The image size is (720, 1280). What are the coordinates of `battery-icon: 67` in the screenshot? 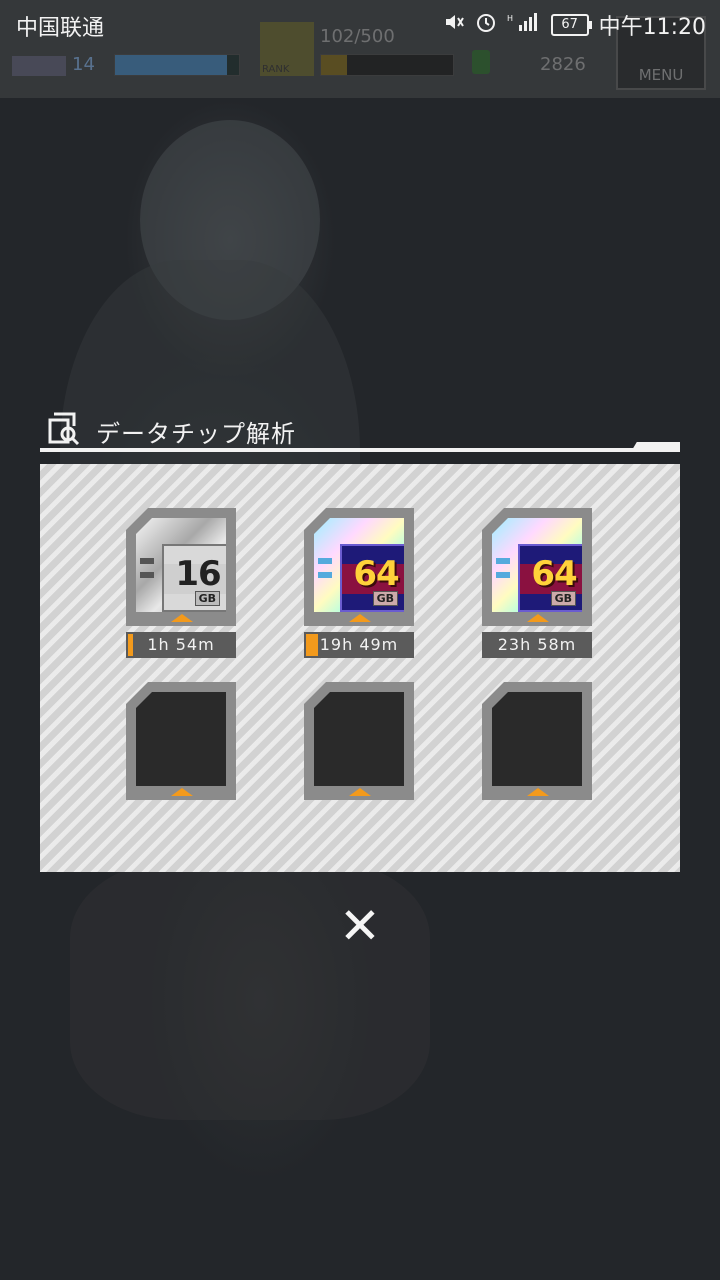 It's located at (571, 25).